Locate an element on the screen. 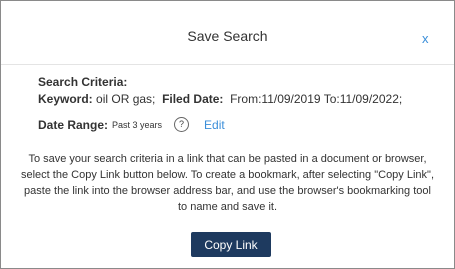 This screenshot has width=455, height=269. date-range-value: Past 3 years is located at coordinates (137, 124).